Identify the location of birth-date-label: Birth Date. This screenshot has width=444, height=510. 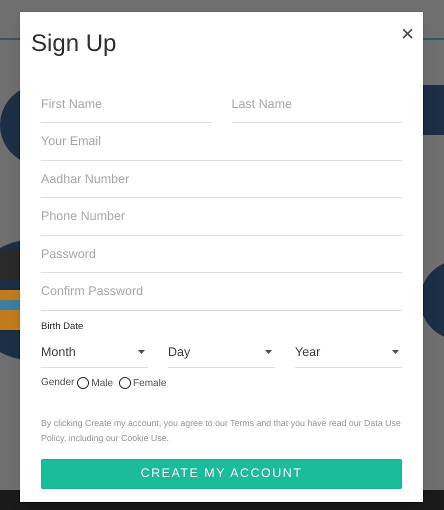
(62, 327).